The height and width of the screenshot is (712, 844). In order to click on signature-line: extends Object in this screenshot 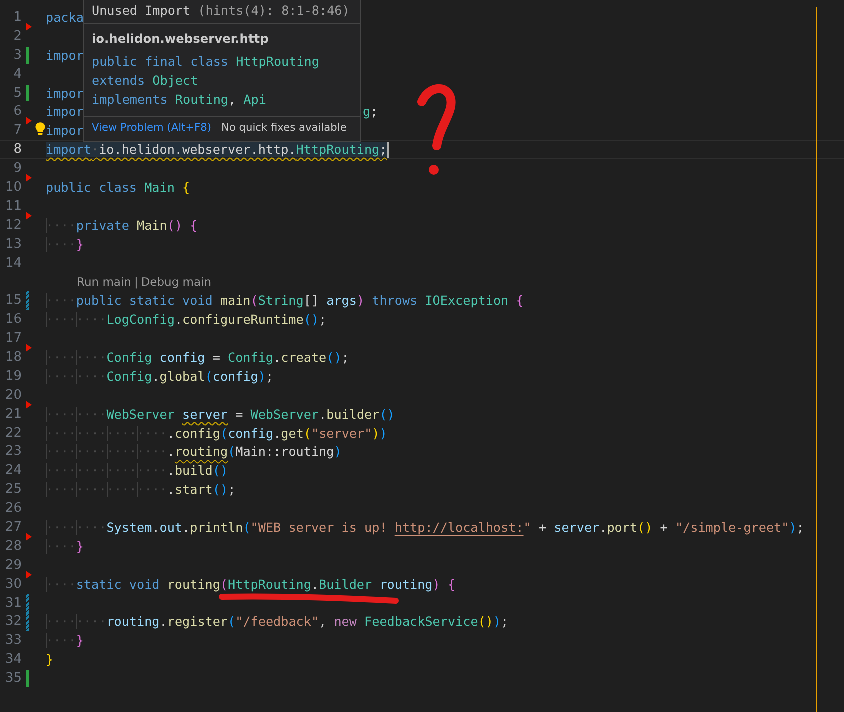, I will do `click(146, 81)`.